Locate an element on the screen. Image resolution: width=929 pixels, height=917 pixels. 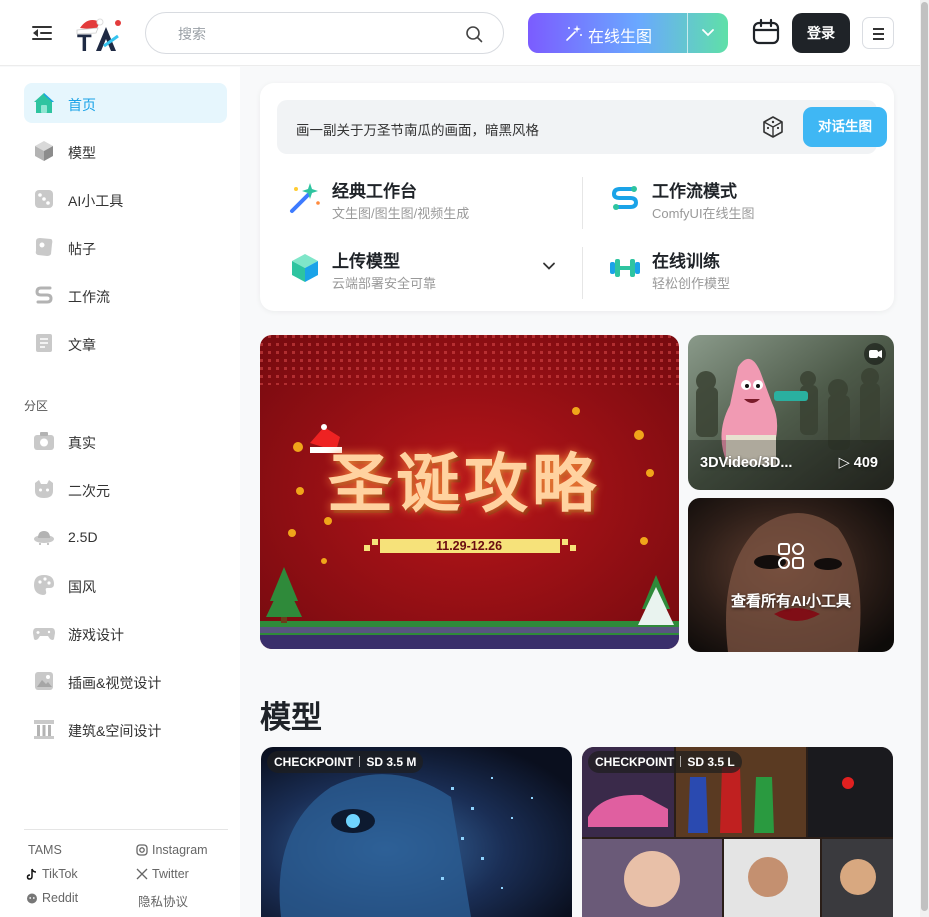
sidebar-item-anime: 二次元 is located at coordinates (125, 489).